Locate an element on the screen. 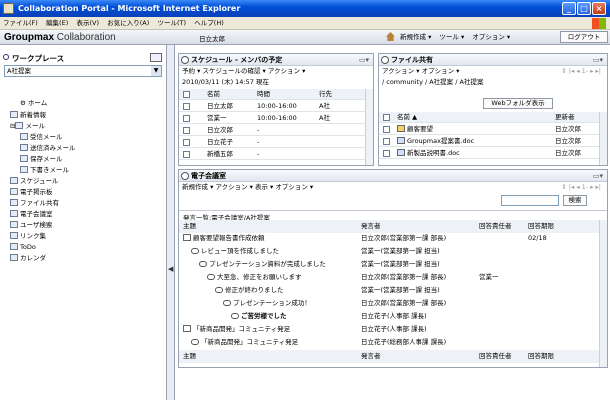  table-row: レビュー頂を作成しました 営業一(営業部第一課 担当) is located at coordinates (389, 251).